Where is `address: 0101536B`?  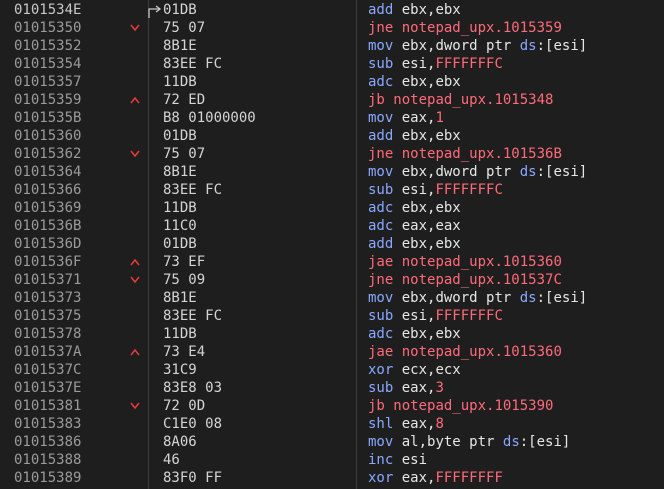 address: 0101536B is located at coordinates (48, 226).